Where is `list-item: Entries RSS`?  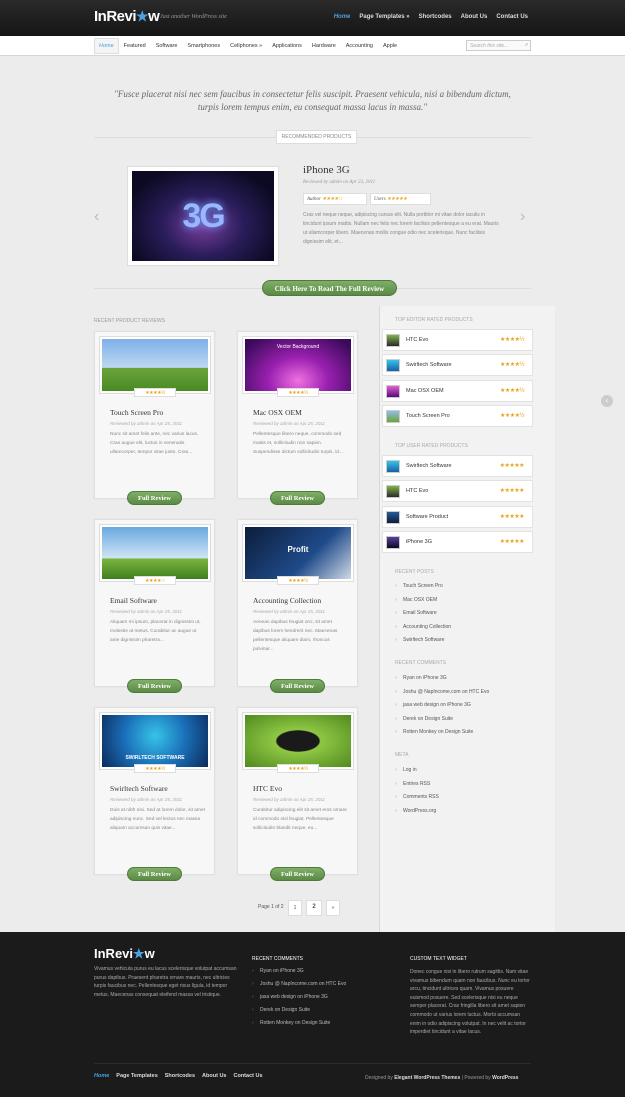
list-item: Entries RSS is located at coordinates (417, 785).